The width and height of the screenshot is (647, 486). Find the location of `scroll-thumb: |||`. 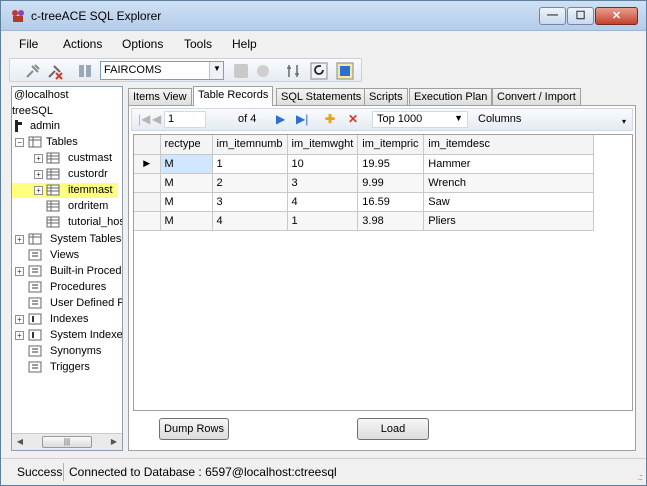

scroll-thumb: ||| is located at coordinates (67, 442).